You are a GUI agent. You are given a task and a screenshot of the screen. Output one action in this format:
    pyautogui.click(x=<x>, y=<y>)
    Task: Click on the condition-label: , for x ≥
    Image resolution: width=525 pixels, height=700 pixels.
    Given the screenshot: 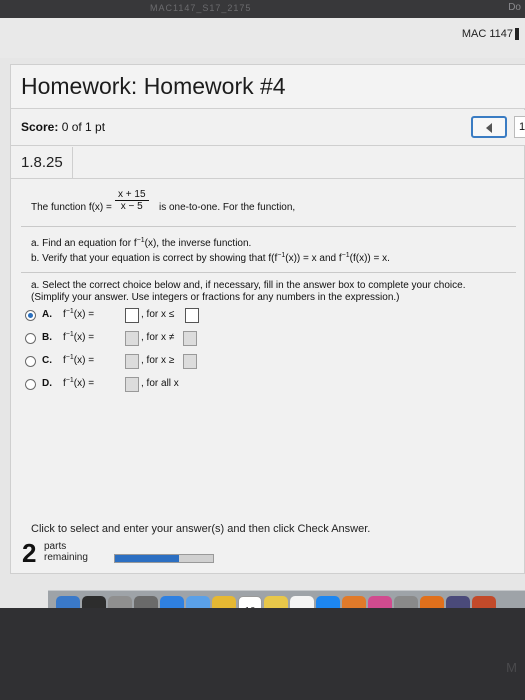 What is the action you would take?
    pyautogui.click(x=158, y=360)
    